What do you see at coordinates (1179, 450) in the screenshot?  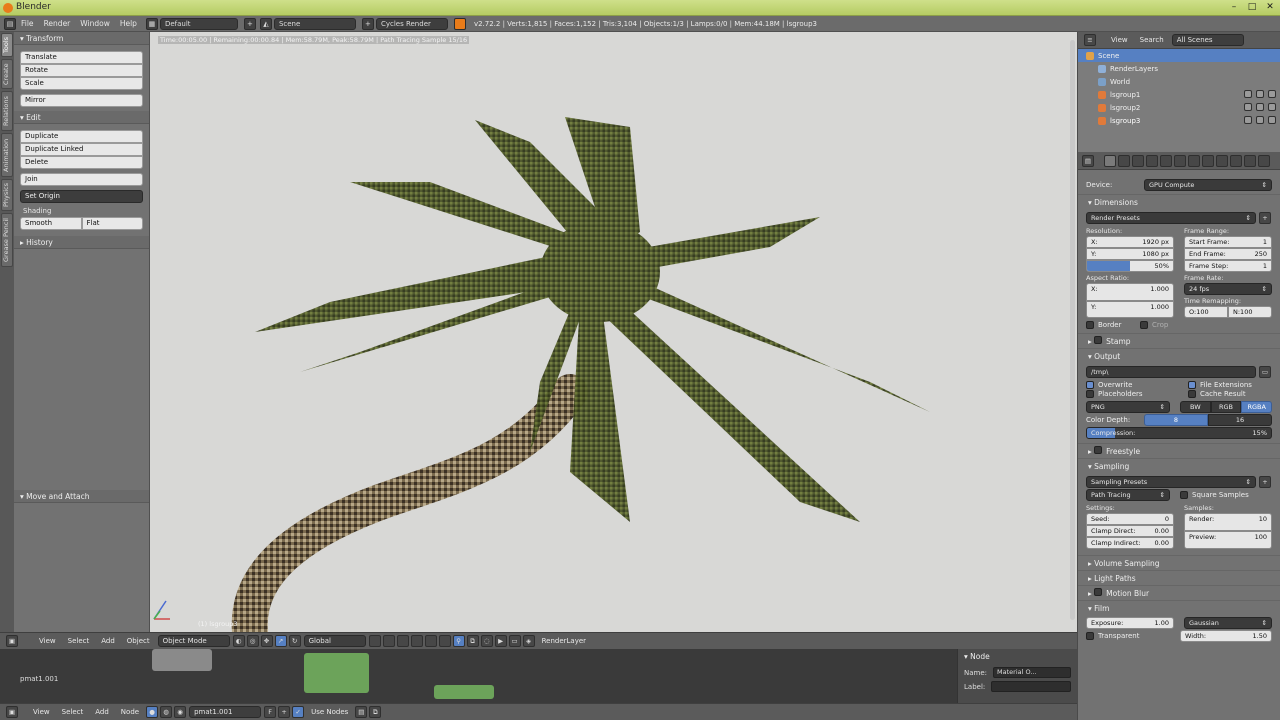 I see `freestyle-panel-header: ▸ Freestyle` at bounding box center [1179, 450].